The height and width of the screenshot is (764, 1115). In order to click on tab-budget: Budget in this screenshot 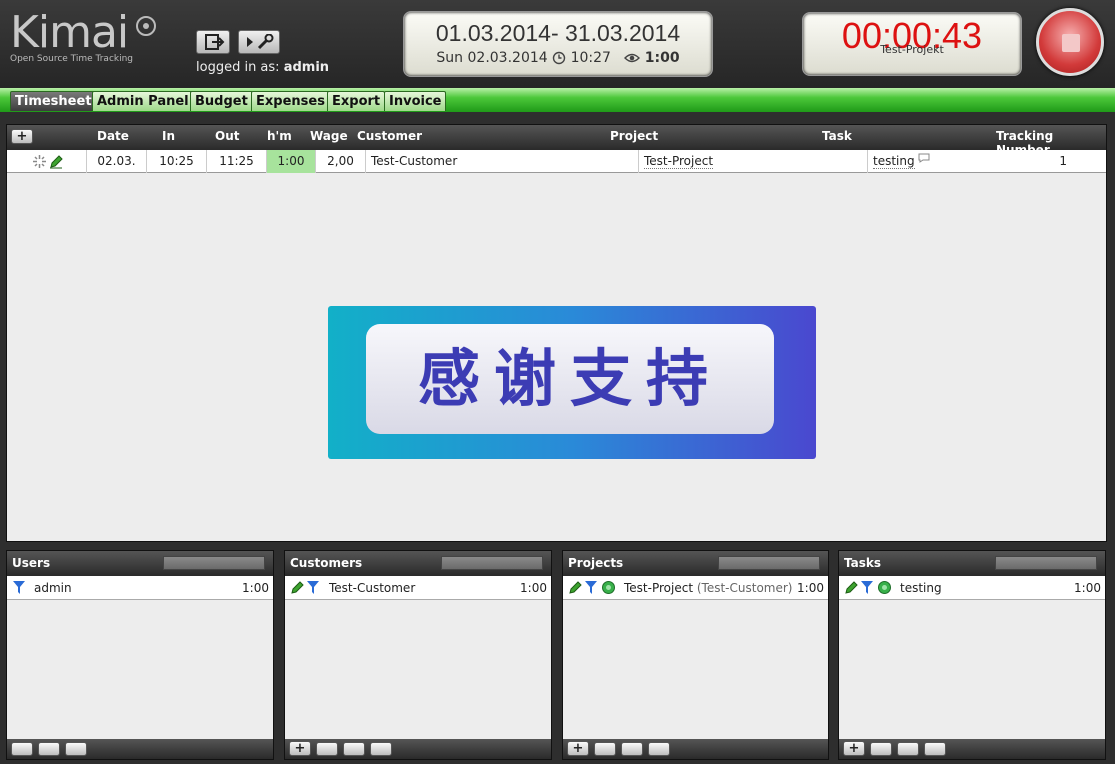, I will do `click(221, 101)`.